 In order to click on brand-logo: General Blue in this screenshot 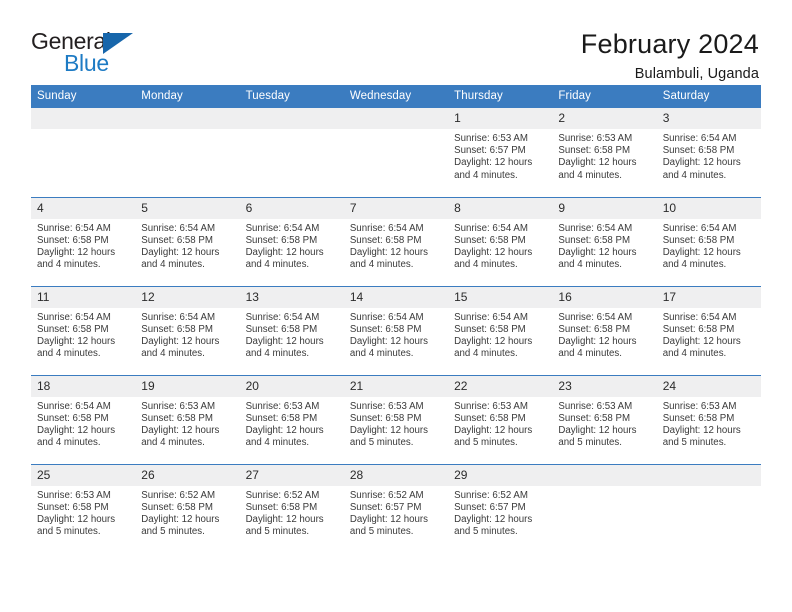, I will do `click(91, 55)`.